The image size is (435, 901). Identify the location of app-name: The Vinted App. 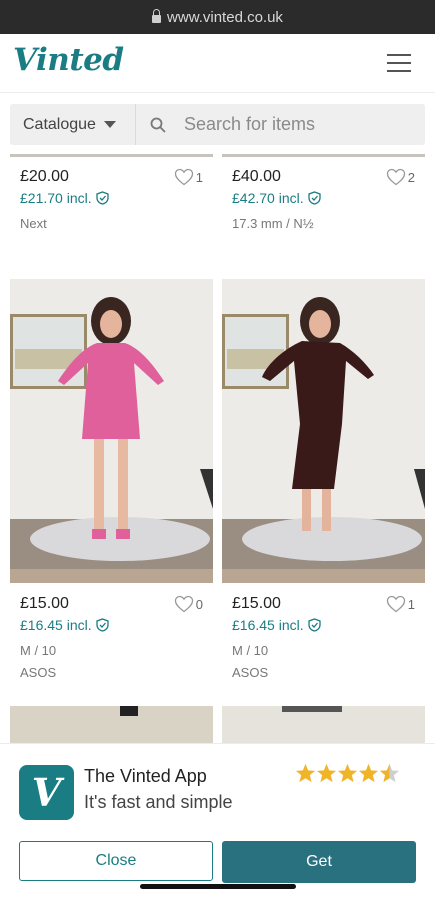
(145, 776).